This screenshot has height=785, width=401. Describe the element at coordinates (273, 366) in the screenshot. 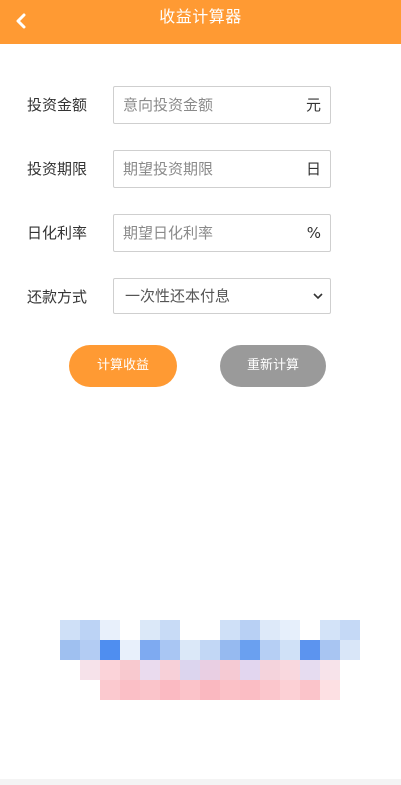

I see `reset-button: 重新计算` at that location.